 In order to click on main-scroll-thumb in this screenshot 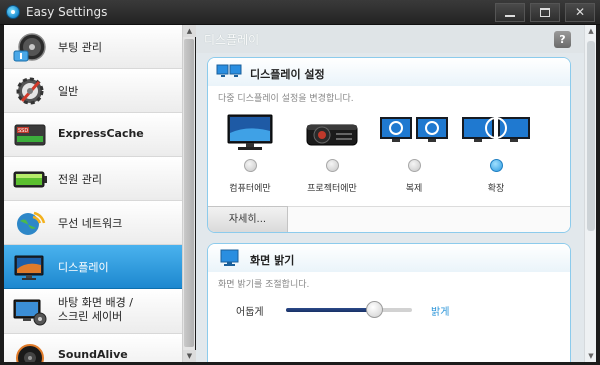, I will do `click(591, 136)`.